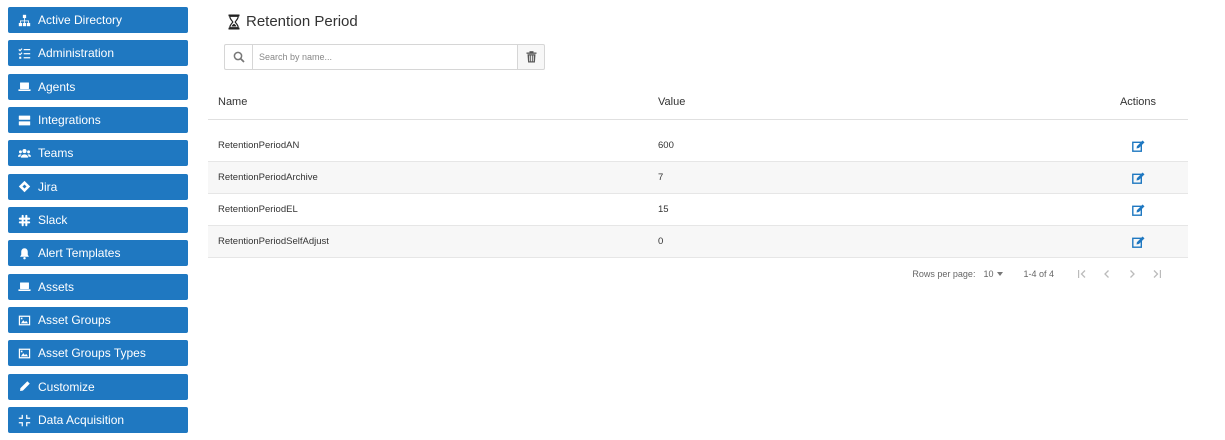  What do you see at coordinates (56, 153) in the screenshot?
I see `sidebar-item-label: Teams` at bounding box center [56, 153].